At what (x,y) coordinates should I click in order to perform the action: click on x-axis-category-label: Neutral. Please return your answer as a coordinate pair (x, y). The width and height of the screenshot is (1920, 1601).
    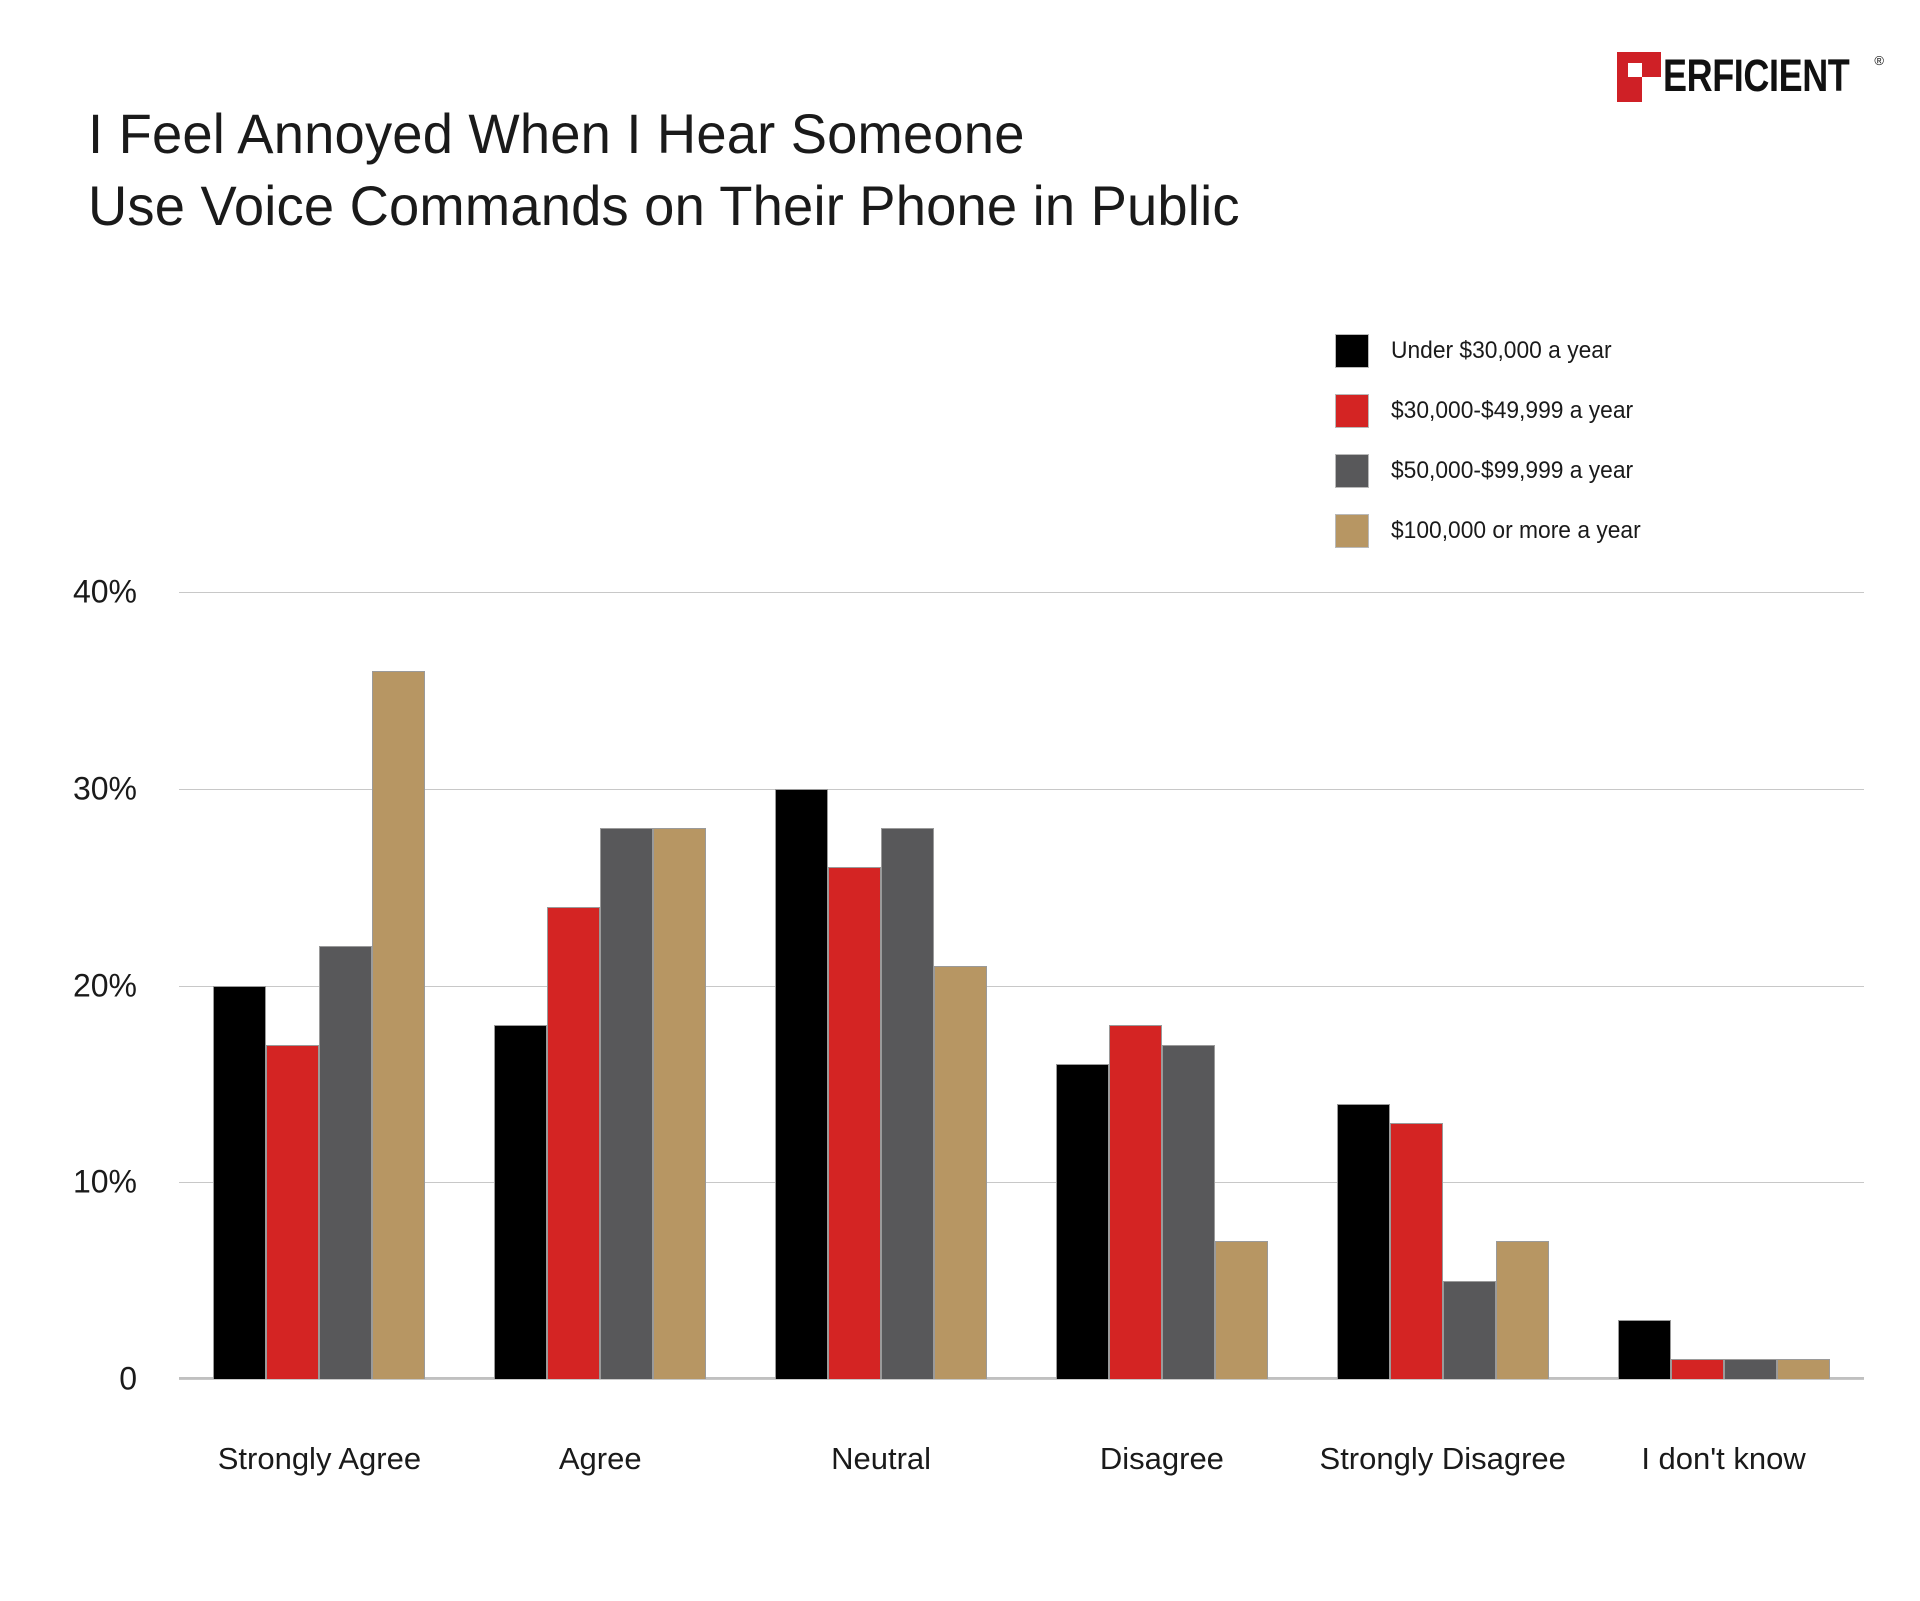
    Looking at the image, I should click on (881, 1458).